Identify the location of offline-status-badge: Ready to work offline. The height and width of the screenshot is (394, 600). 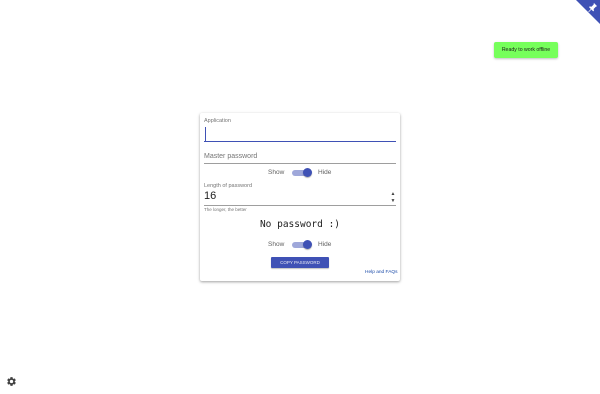
(526, 50).